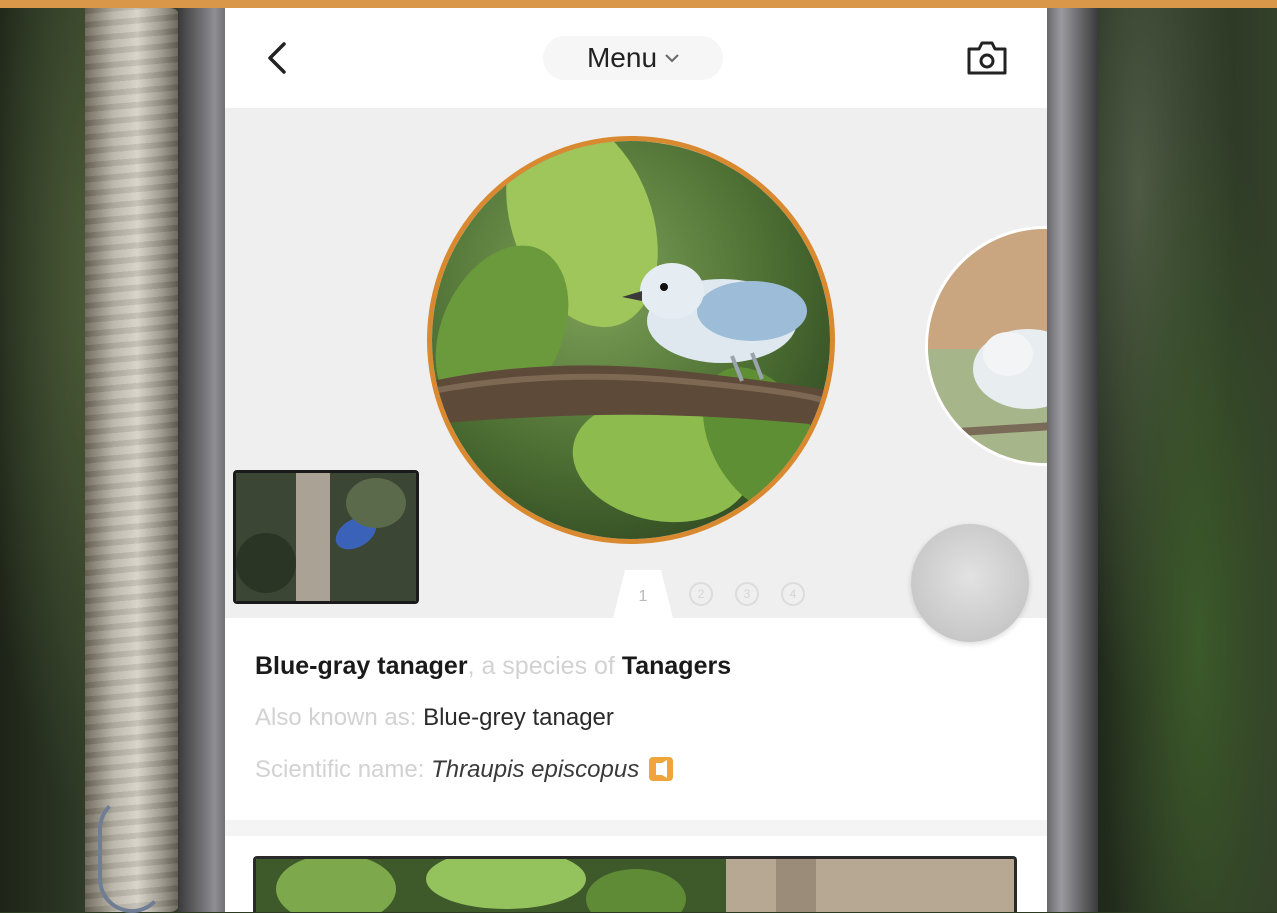 This screenshot has height=913, width=1277. What do you see at coordinates (361, 666) in the screenshot?
I see `common-name: Blue-gray tanager` at bounding box center [361, 666].